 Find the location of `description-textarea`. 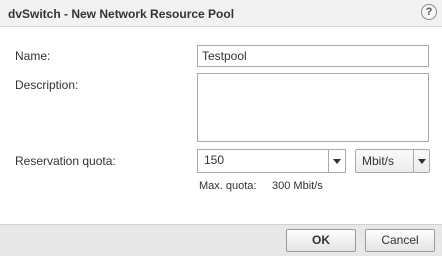

description-textarea is located at coordinates (313, 107).